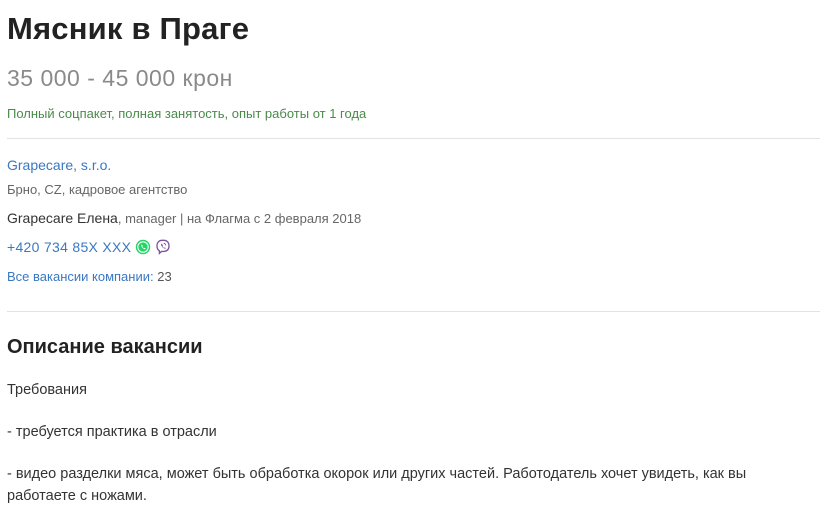 This screenshot has width=840, height=529. What do you see at coordinates (143, 247) in the screenshot?
I see `whatsapp-icon` at bounding box center [143, 247].